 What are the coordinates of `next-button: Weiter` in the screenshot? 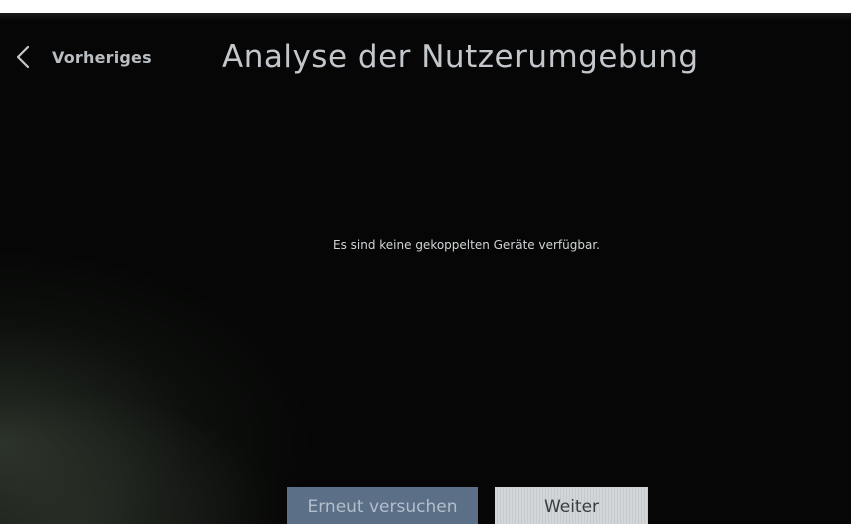 It's located at (571, 505).